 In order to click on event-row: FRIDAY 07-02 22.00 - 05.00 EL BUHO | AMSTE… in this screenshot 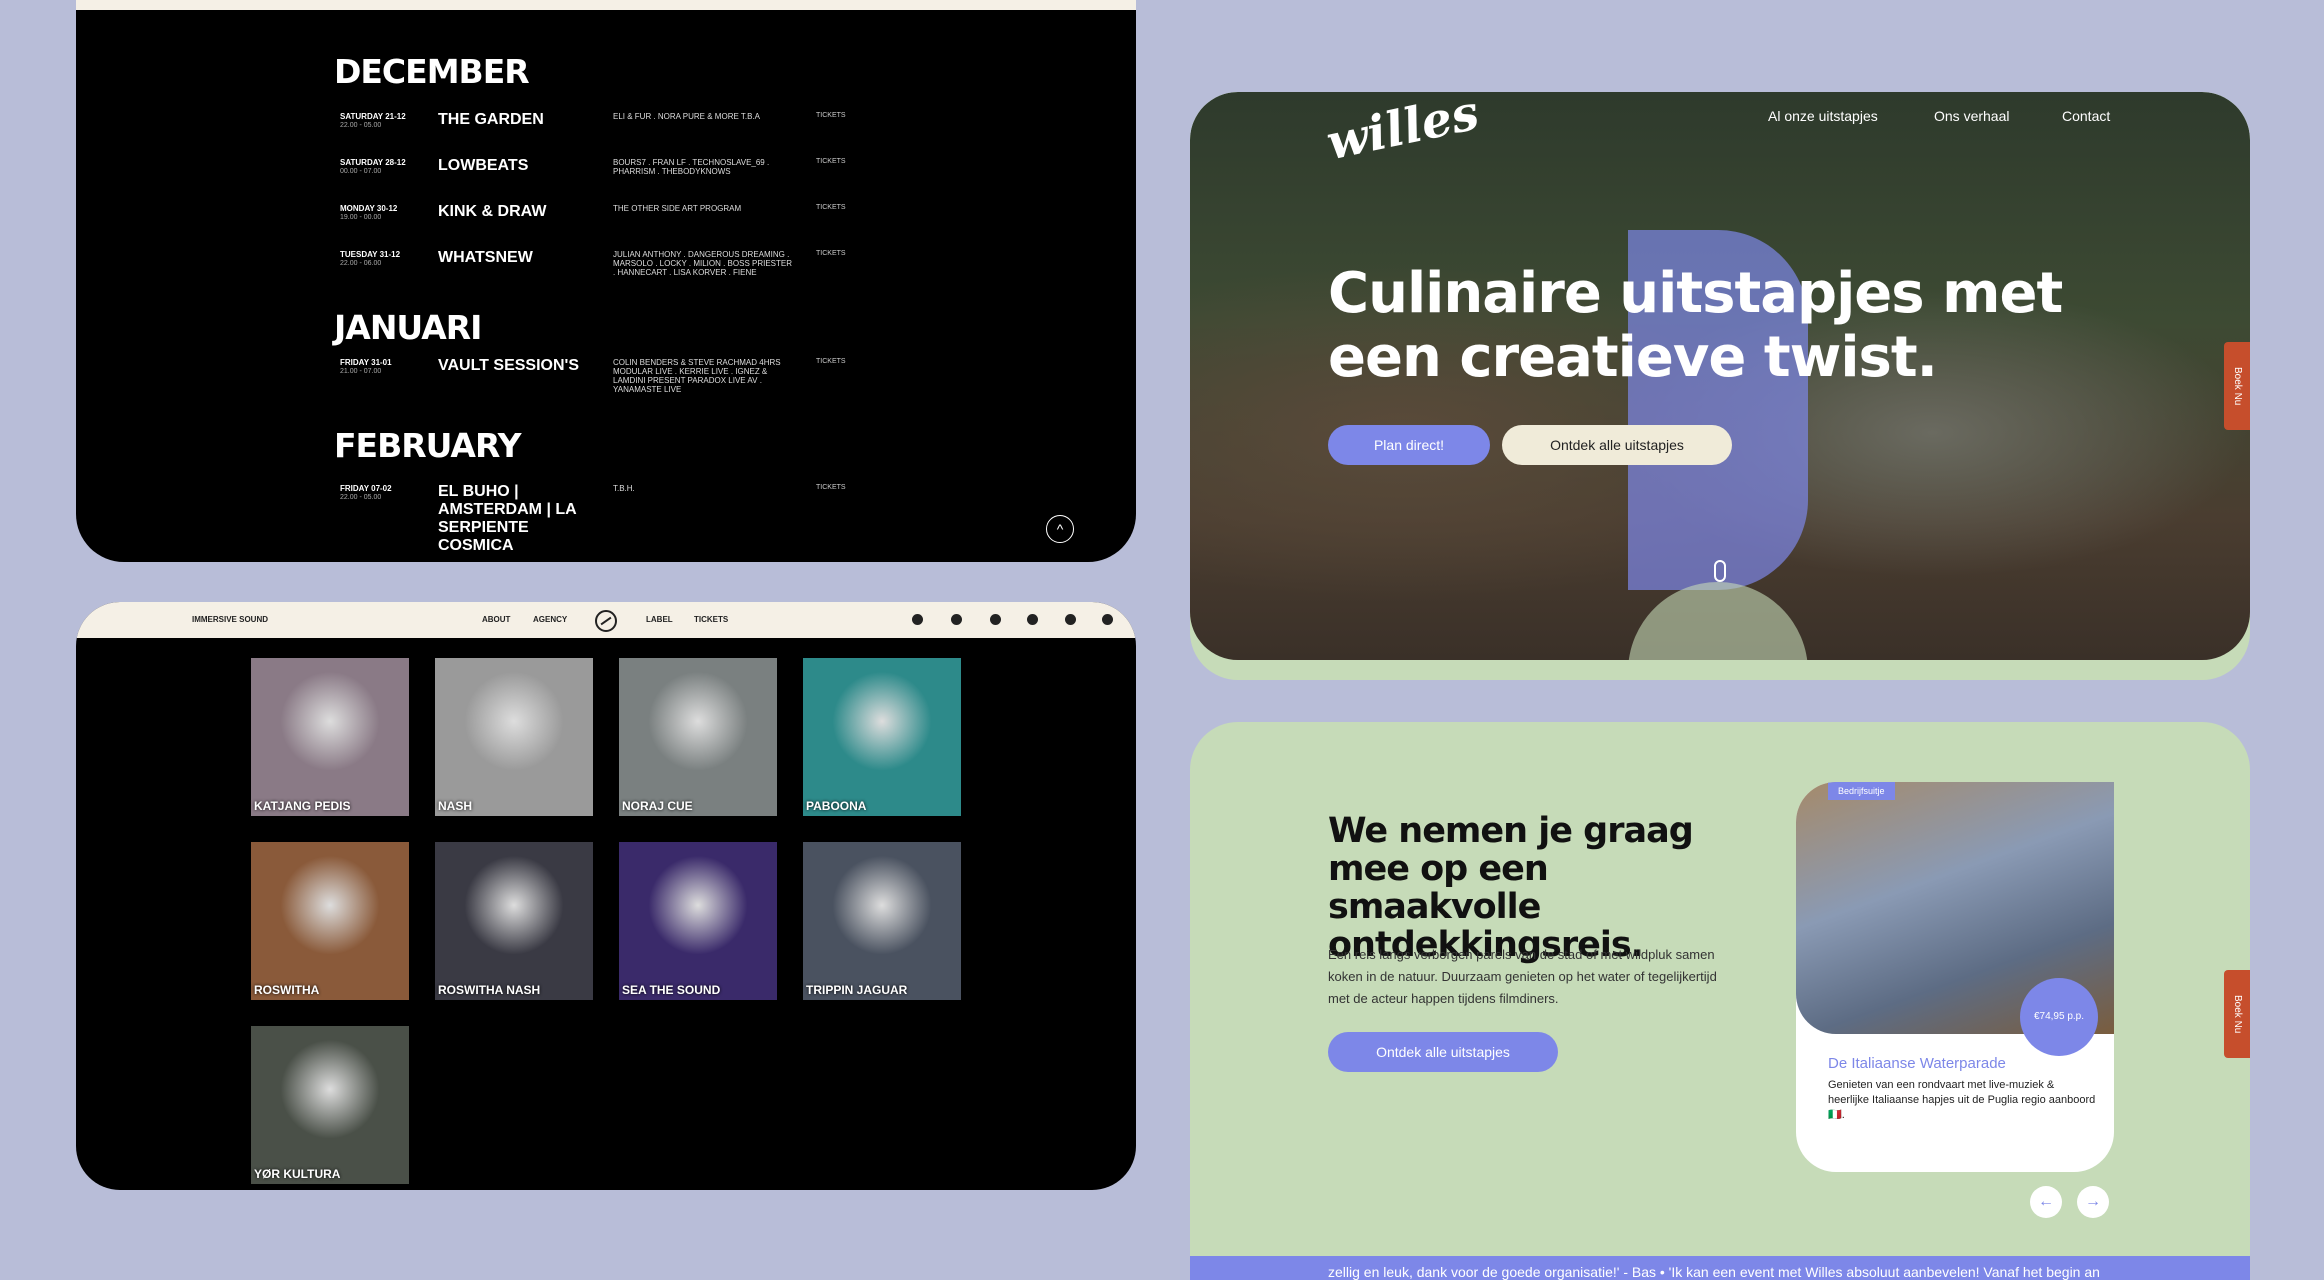, I will do `click(606, 518)`.